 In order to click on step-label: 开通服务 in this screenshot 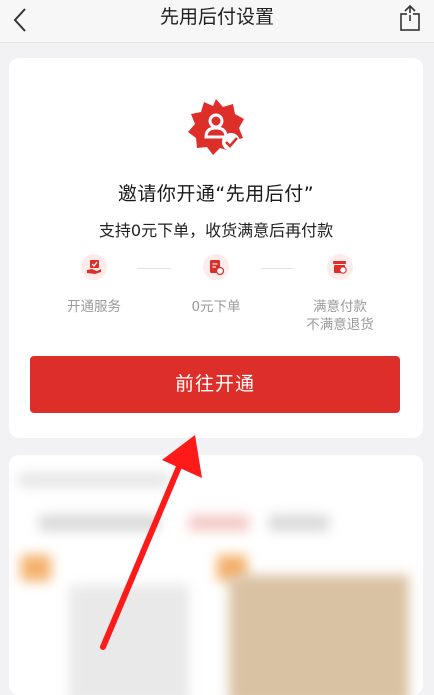, I will do `click(94, 307)`.